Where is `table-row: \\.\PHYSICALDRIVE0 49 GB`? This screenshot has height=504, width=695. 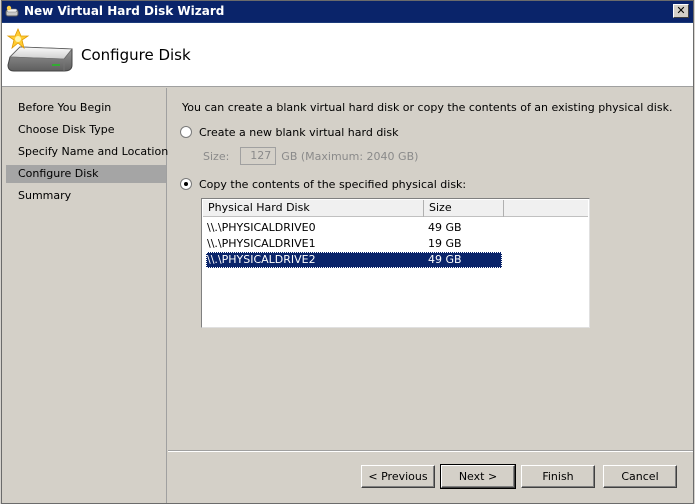
table-row: \\.\PHYSICALDRIVE0 49 GB is located at coordinates (354, 228).